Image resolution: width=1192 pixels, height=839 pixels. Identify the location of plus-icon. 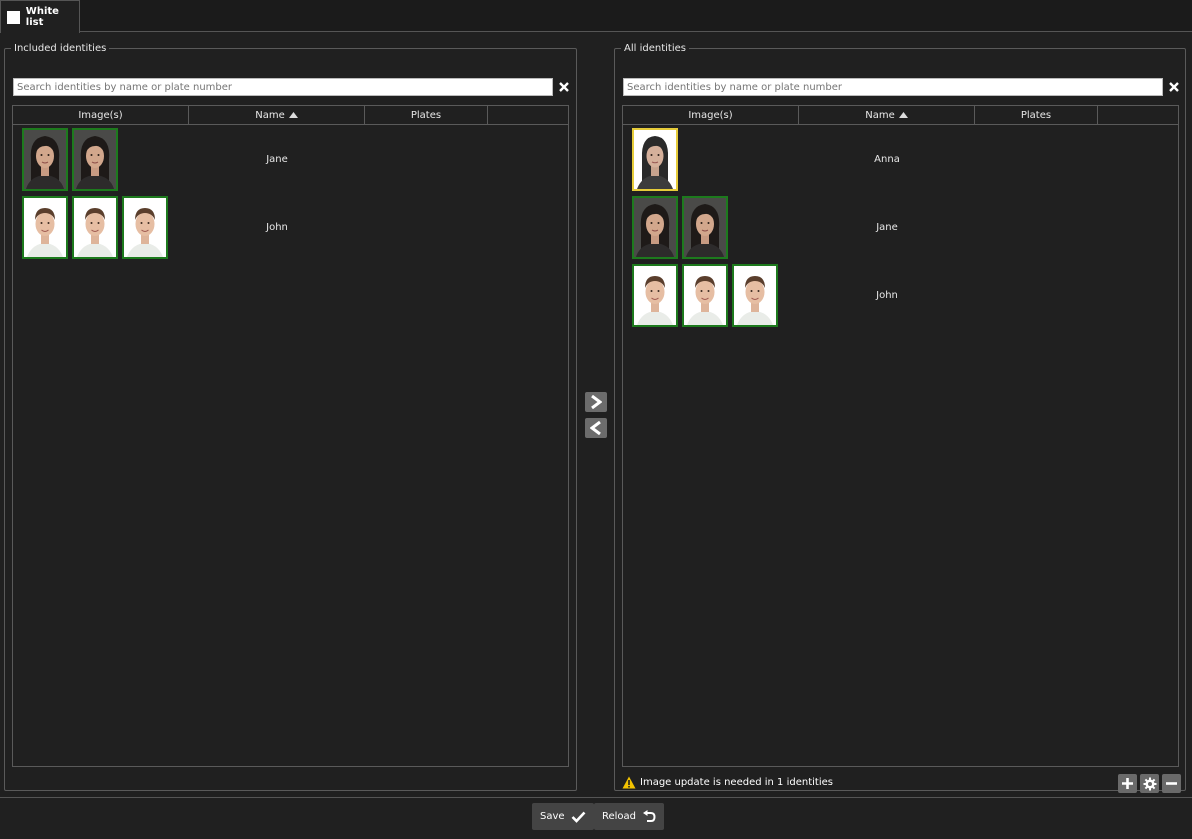
(1127, 783).